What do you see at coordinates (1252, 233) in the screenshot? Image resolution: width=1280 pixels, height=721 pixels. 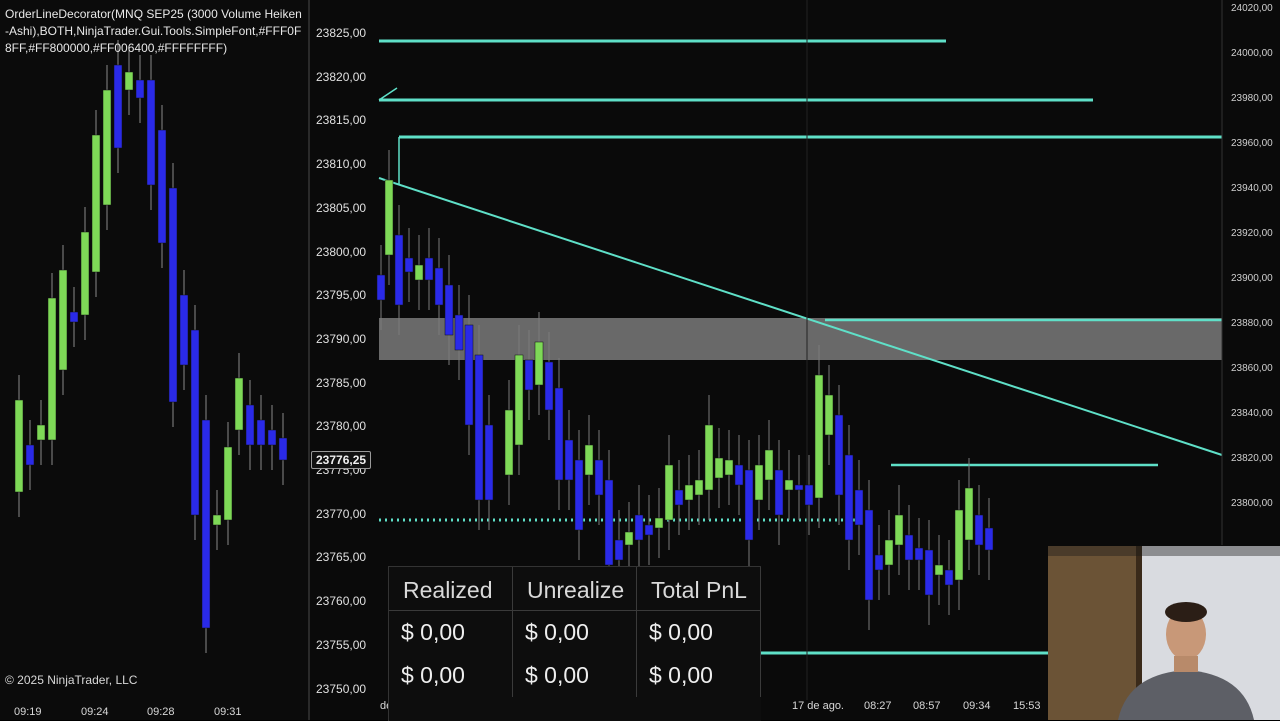 I see `price-tick-label: 23920,00` at bounding box center [1252, 233].